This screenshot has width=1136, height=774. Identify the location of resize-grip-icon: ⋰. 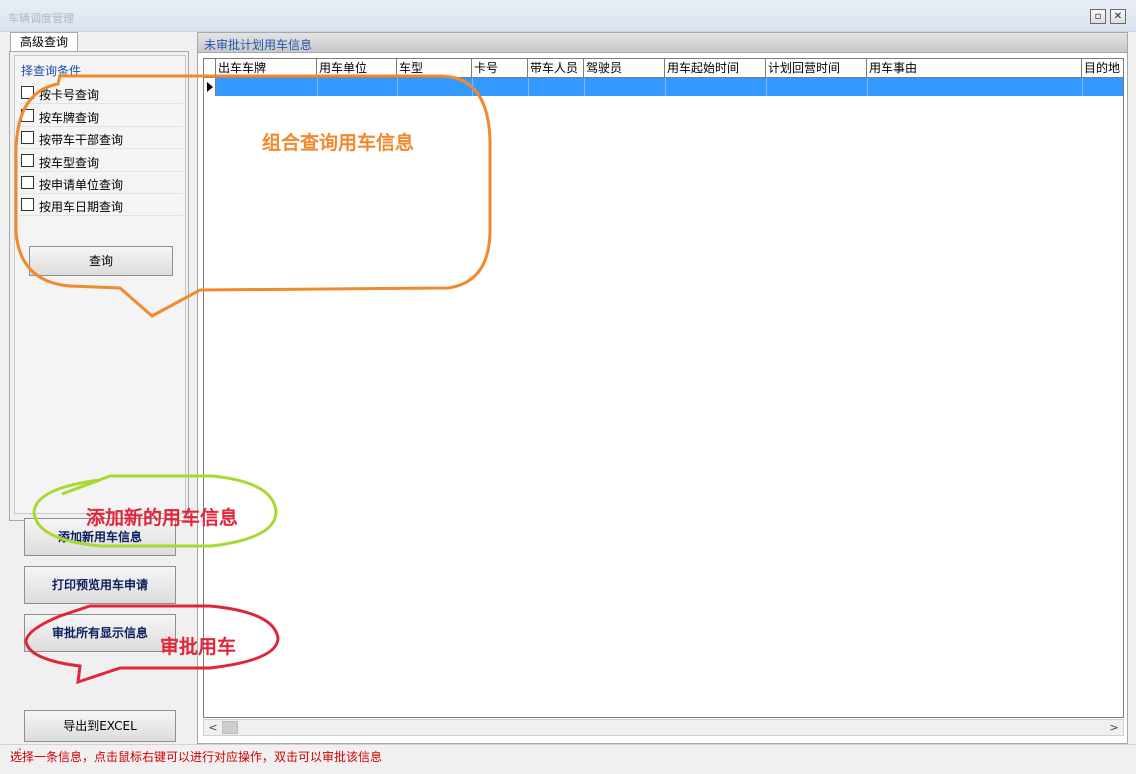
(16, 753).